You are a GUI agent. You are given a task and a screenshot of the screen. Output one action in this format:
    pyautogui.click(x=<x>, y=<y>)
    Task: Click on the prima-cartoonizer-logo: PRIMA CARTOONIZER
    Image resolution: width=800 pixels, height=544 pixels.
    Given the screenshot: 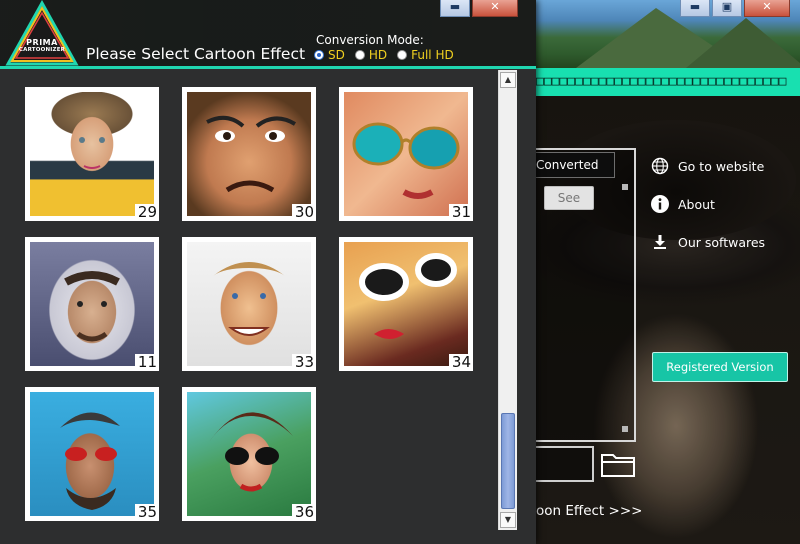 What is the action you would take?
    pyautogui.click(x=42, y=34)
    